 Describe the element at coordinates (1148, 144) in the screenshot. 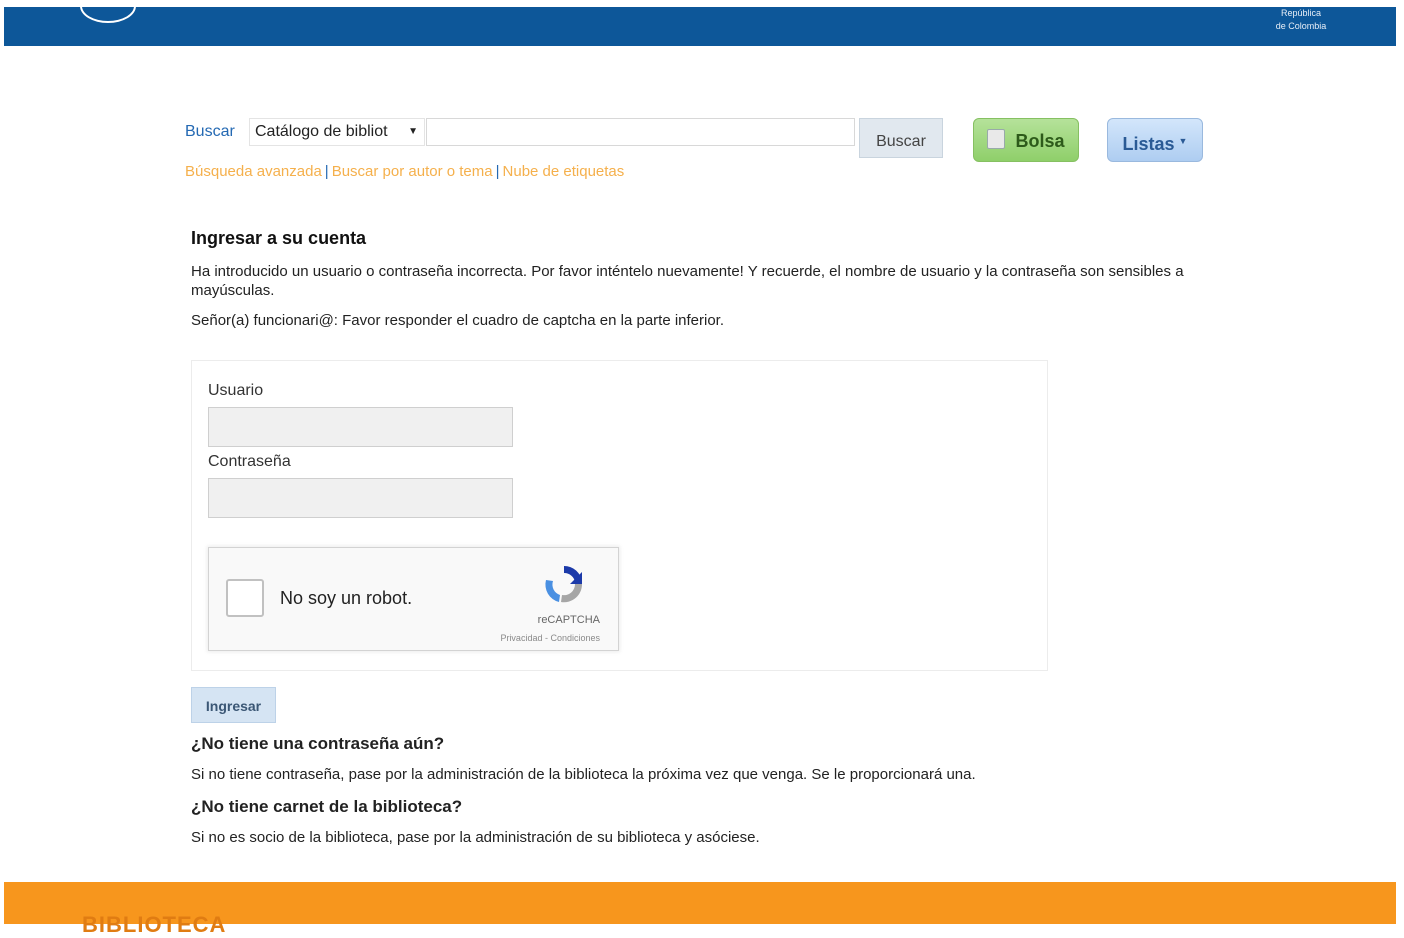

I see `listas-label: Listas` at that location.